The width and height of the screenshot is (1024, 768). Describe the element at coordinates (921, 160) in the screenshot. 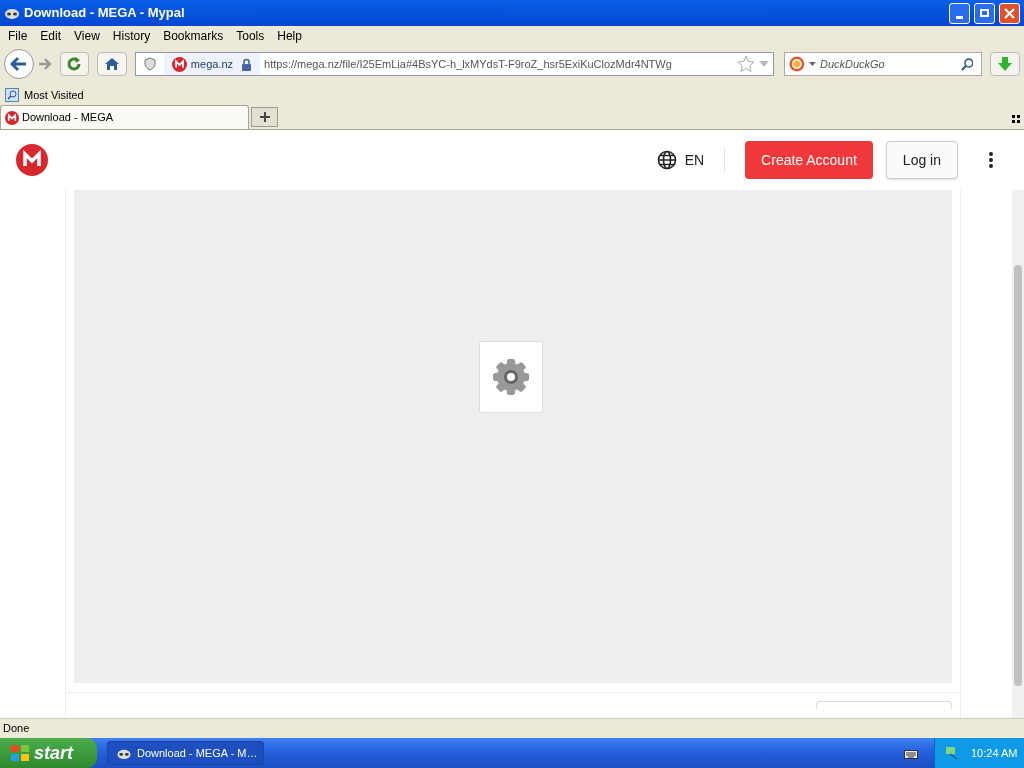

I see `log-in-button: Log in` at that location.